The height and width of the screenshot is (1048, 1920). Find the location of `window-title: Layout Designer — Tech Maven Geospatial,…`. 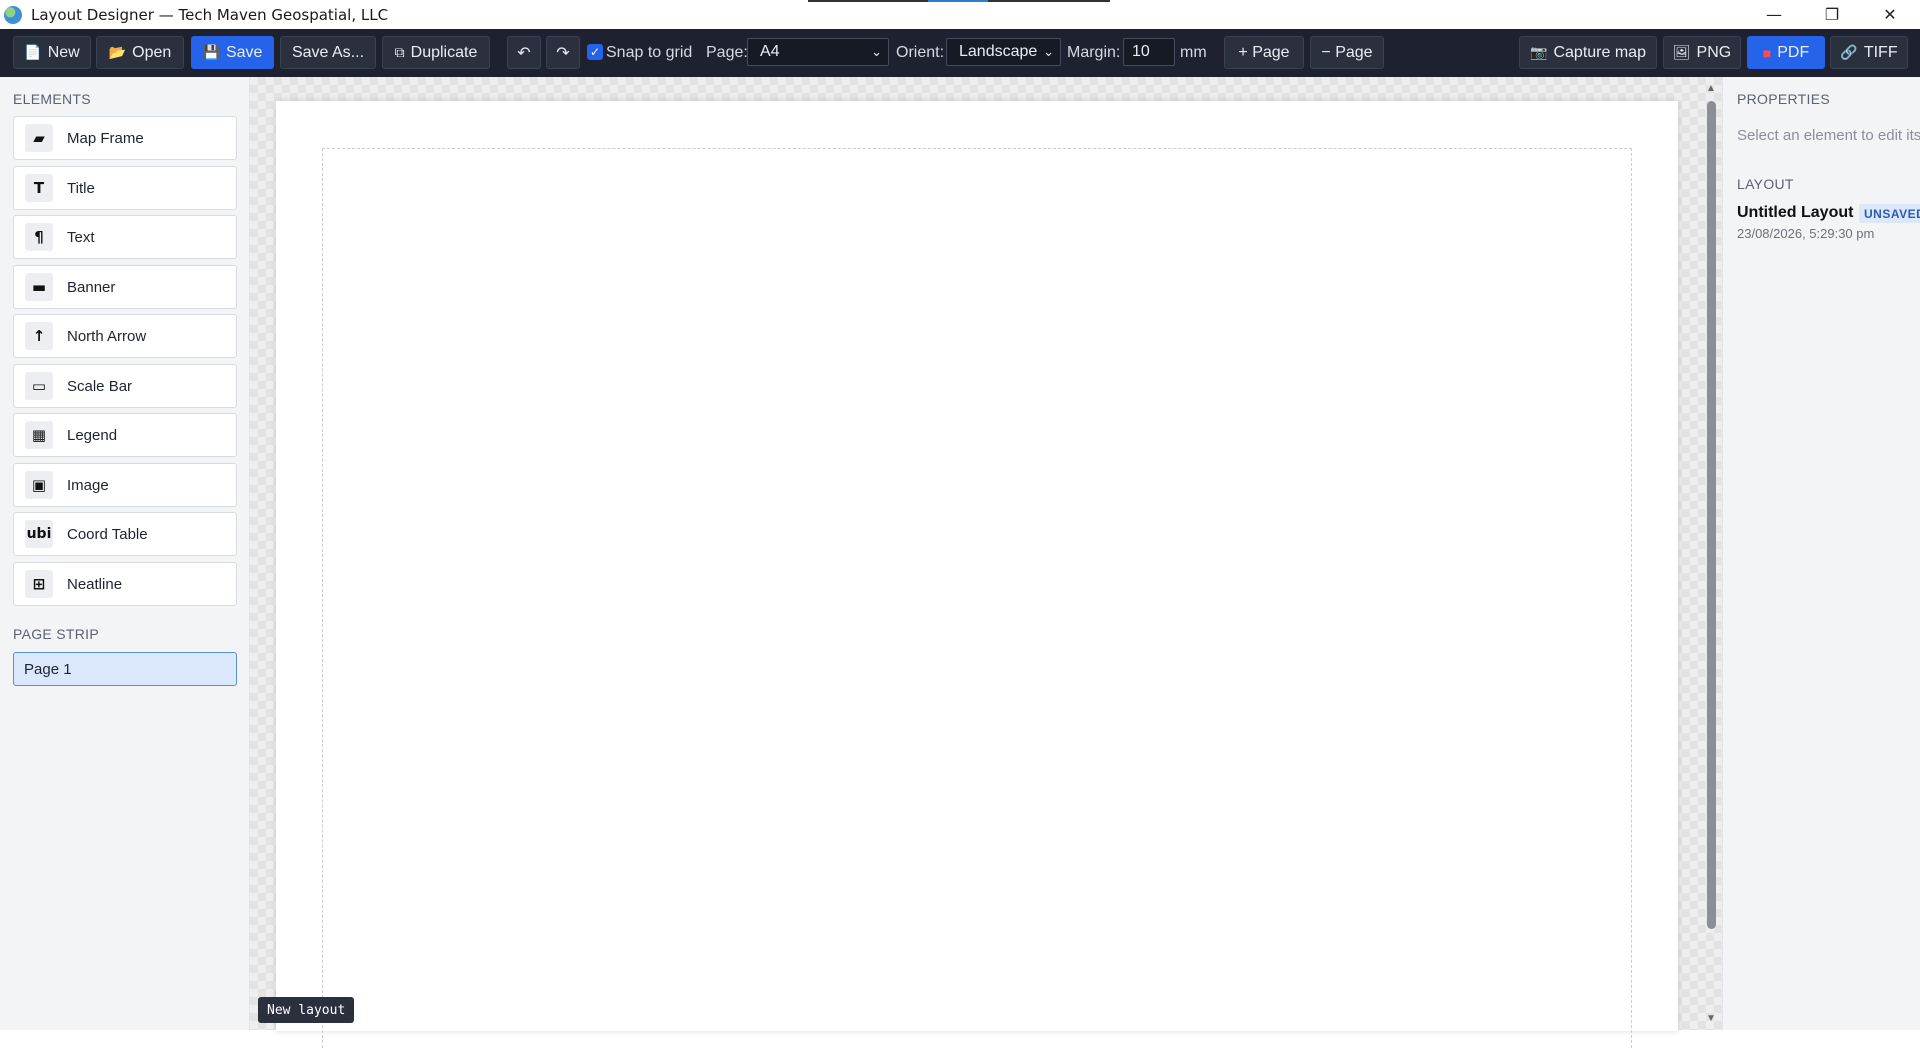

window-title: Layout Designer — Tech Maven Geospatial,… is located at coordinates (210, 14).